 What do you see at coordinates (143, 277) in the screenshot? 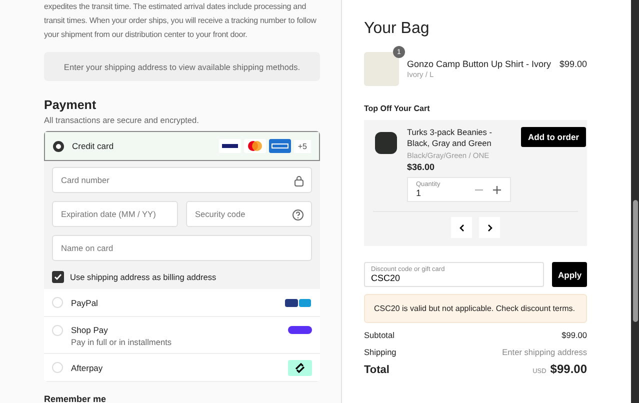
I see `billing-checkbox-label: Use shipping address as billing address` at bounding box center [143, 277].